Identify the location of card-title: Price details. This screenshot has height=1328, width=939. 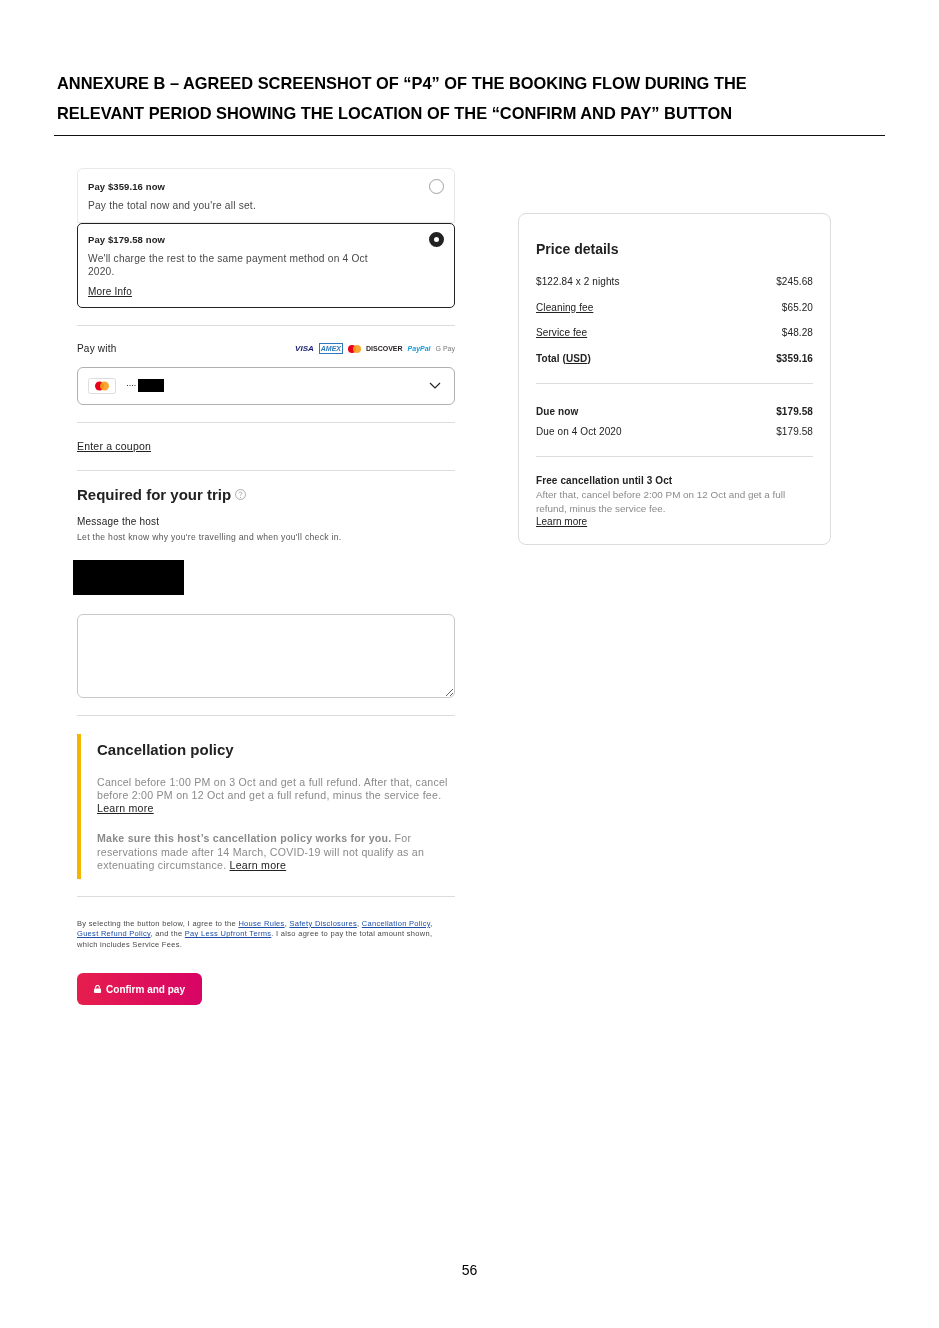
(578, 249).